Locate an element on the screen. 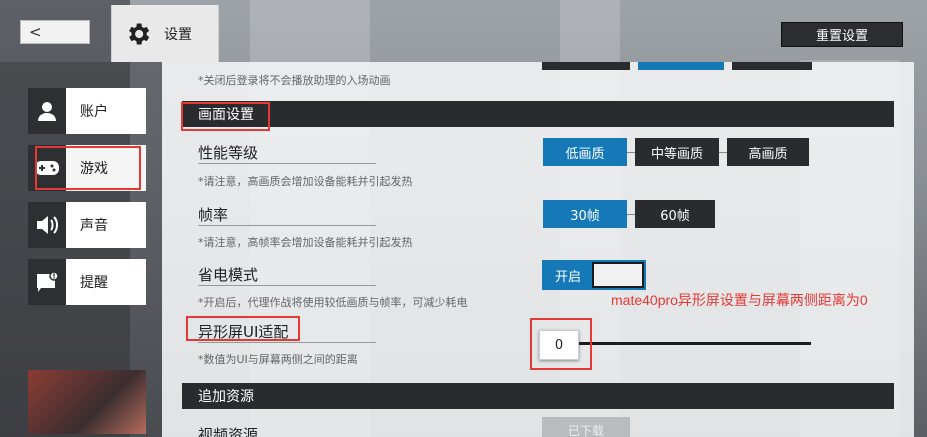  sidebar-item-account: 账户 is located at coordinates (87, 111).